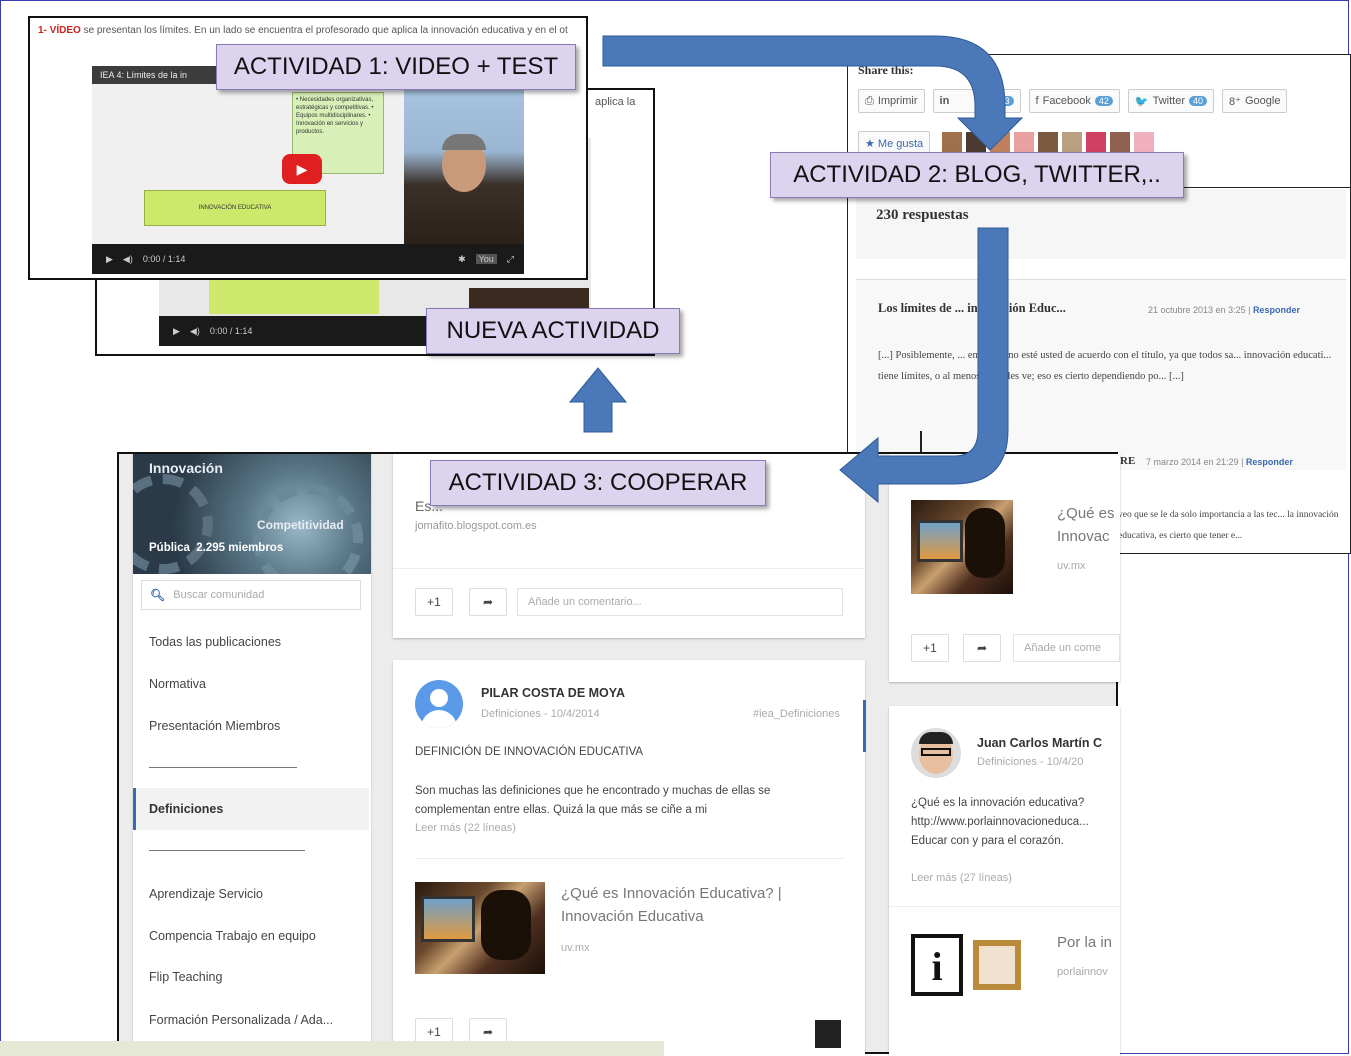 This screenshot has height=1056, width=1351. Describe the element at coordinates (977, 175) in the screenshot. I see `callout-actividad-2: ACTIVIDAD 2: BLOG, TWITTER,..` at that location.